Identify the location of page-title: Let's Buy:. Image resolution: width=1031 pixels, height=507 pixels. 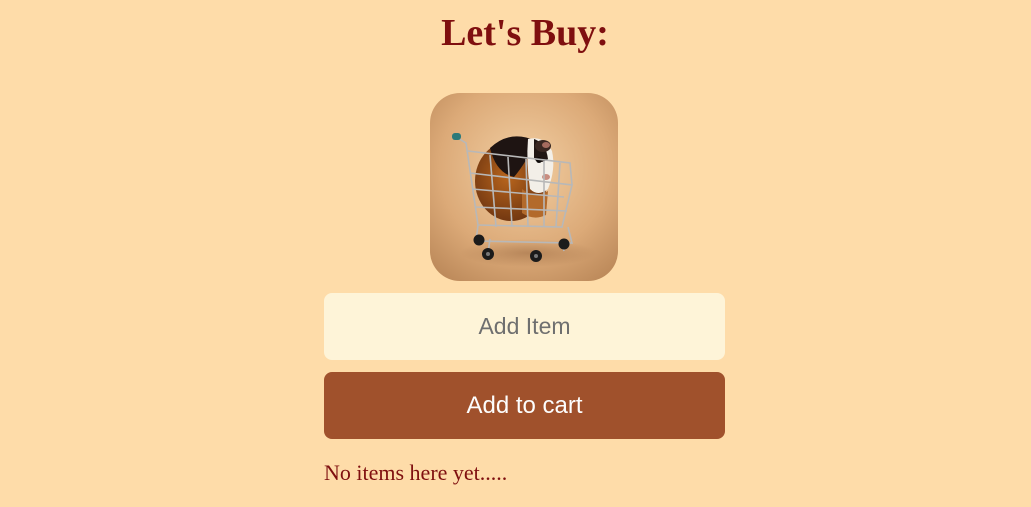
(525, 33).